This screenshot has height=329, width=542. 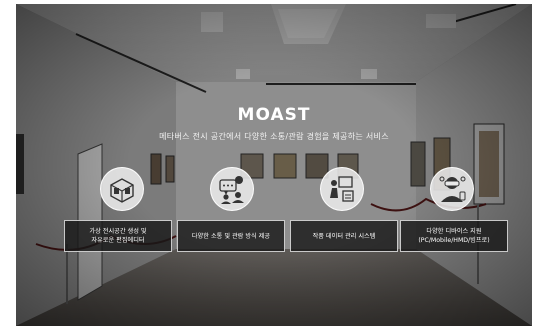 I want to click on page-subtitle: 메타버스 전시 공간에서 다양한 소통/관람 경험을 제공하는 서비스, so click(x=274, y=136).